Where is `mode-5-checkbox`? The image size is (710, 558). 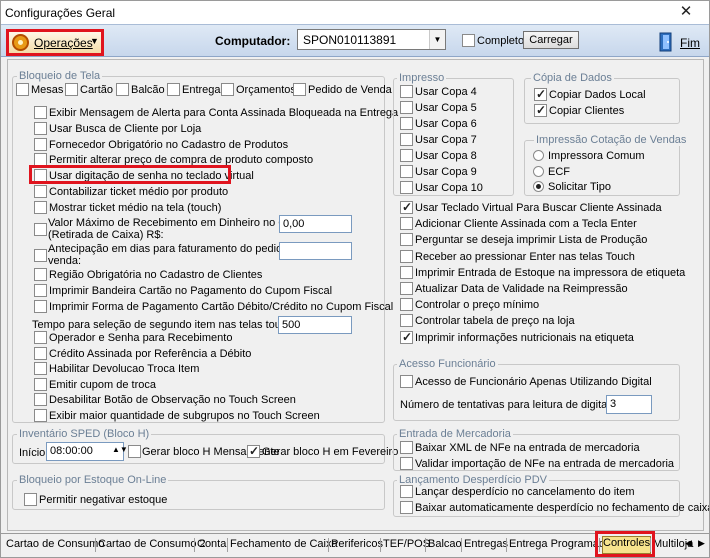 mode-5-checkbox is located at coordinates (299, 89).